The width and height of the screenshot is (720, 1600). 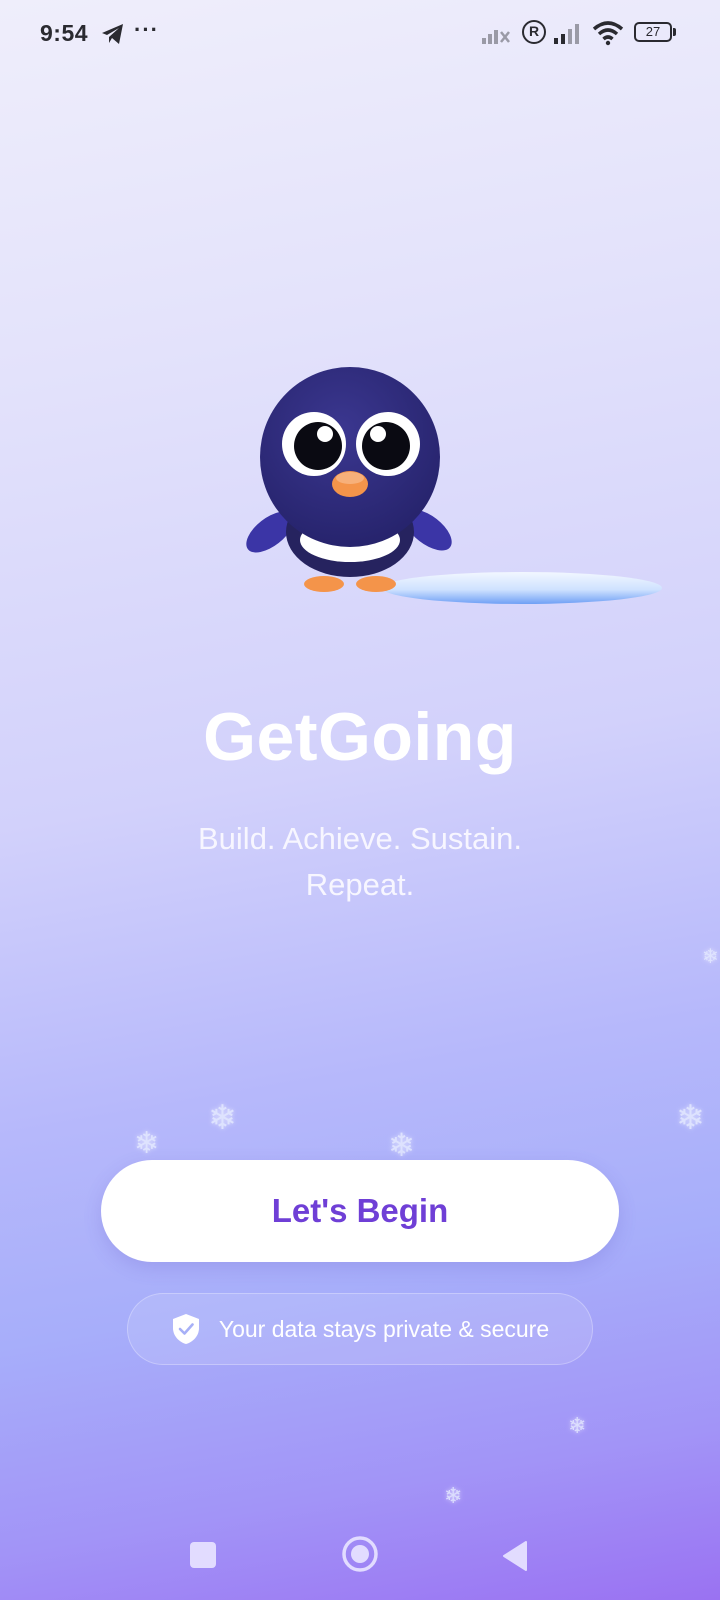 I want to click on more-dots-icon: ···, so click(x=146, y=29).